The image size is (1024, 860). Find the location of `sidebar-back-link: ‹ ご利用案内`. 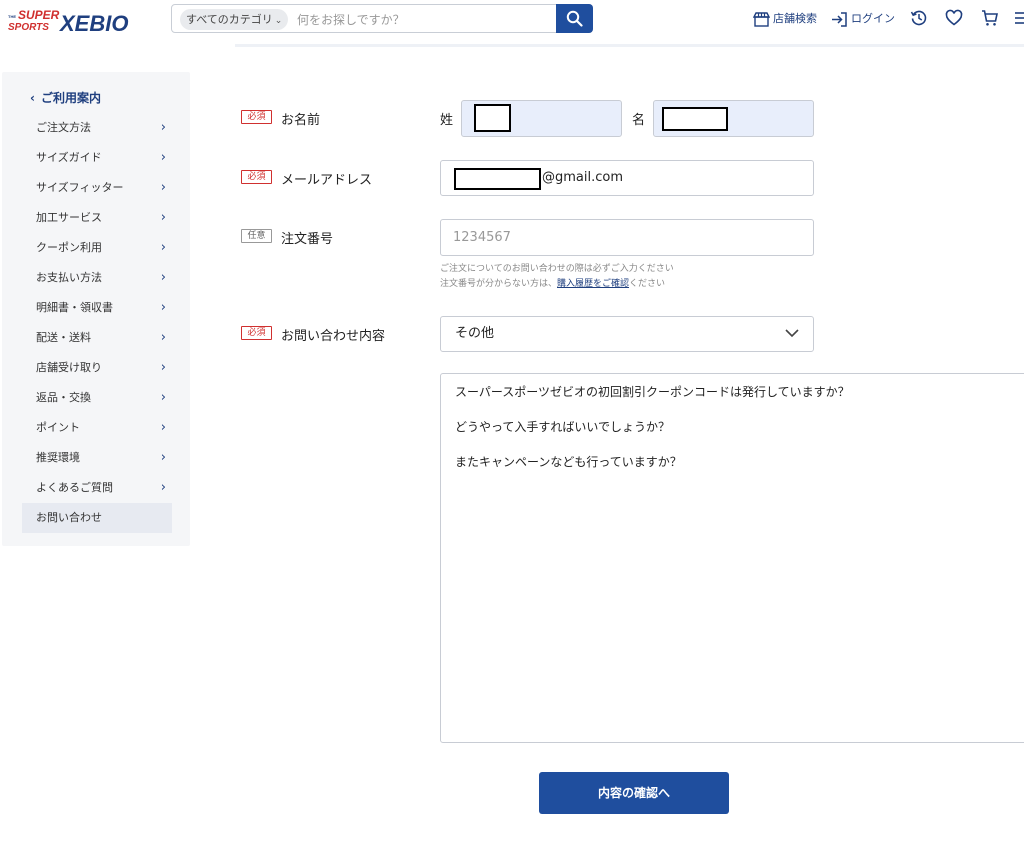

sidebar-back-link: ‹ ご利用案内 is located at coordinates (65, 97).